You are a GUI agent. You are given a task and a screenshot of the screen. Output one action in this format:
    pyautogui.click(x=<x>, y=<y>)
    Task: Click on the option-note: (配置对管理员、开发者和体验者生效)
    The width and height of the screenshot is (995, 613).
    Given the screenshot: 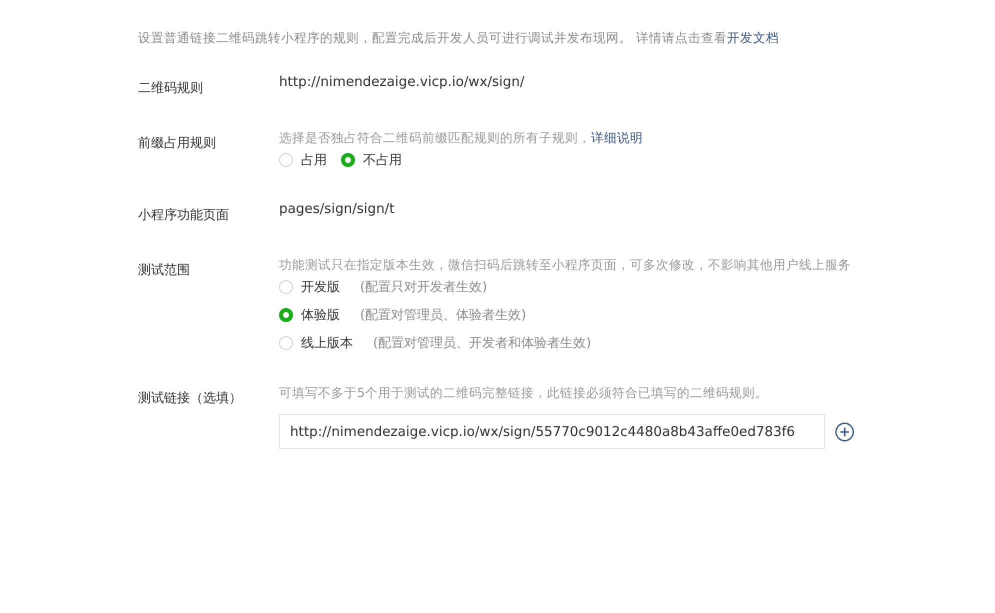 What is the action you would take?
    pyautogui.click(x=482, y=343)
    